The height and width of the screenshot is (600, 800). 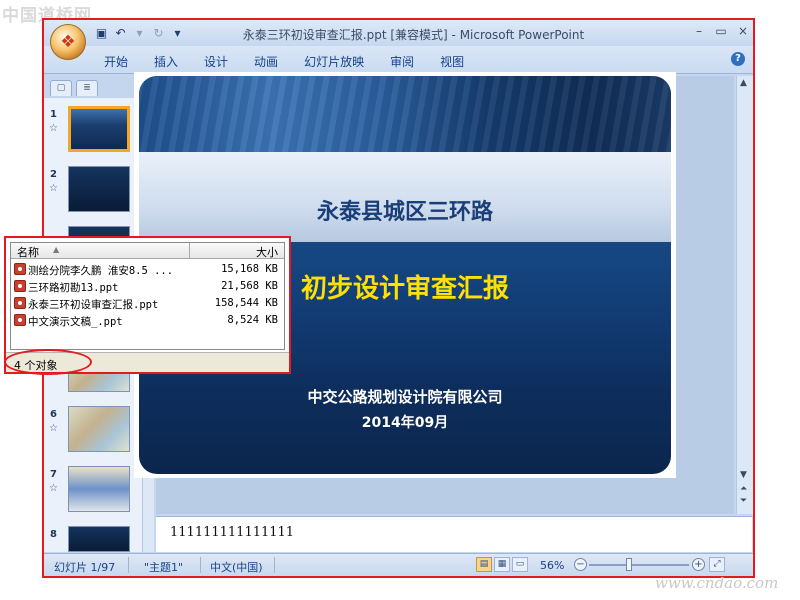 What do you see at coordinates (189, 250) in the screenshot?
I see `column-divider` at bounding box center [189, 250].